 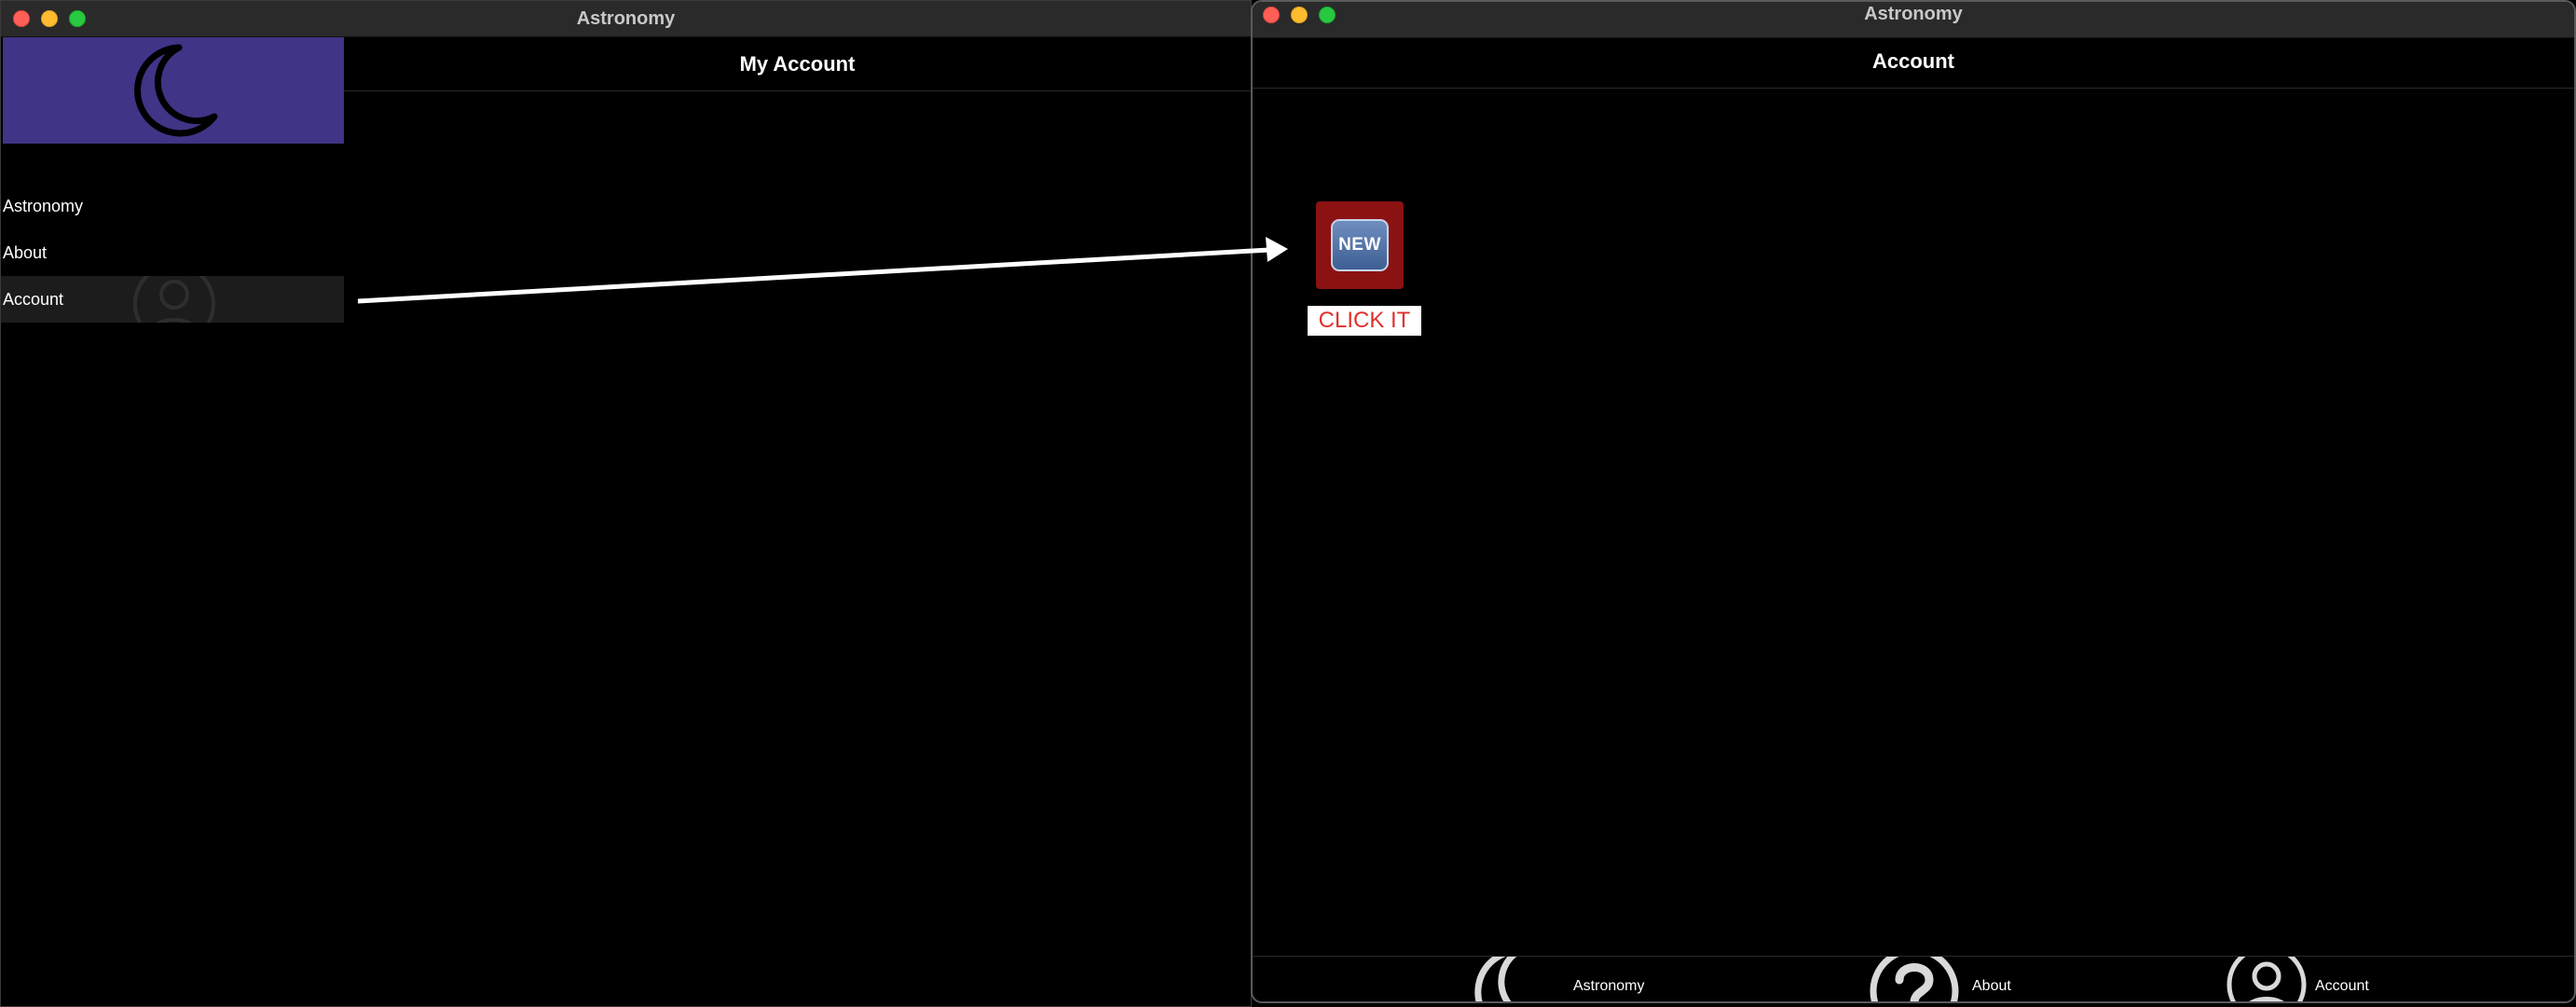 What do you see at coordinates (174, 299) in the screenshot?
I see `person-circle-icon` at bounding box center [174, 299].